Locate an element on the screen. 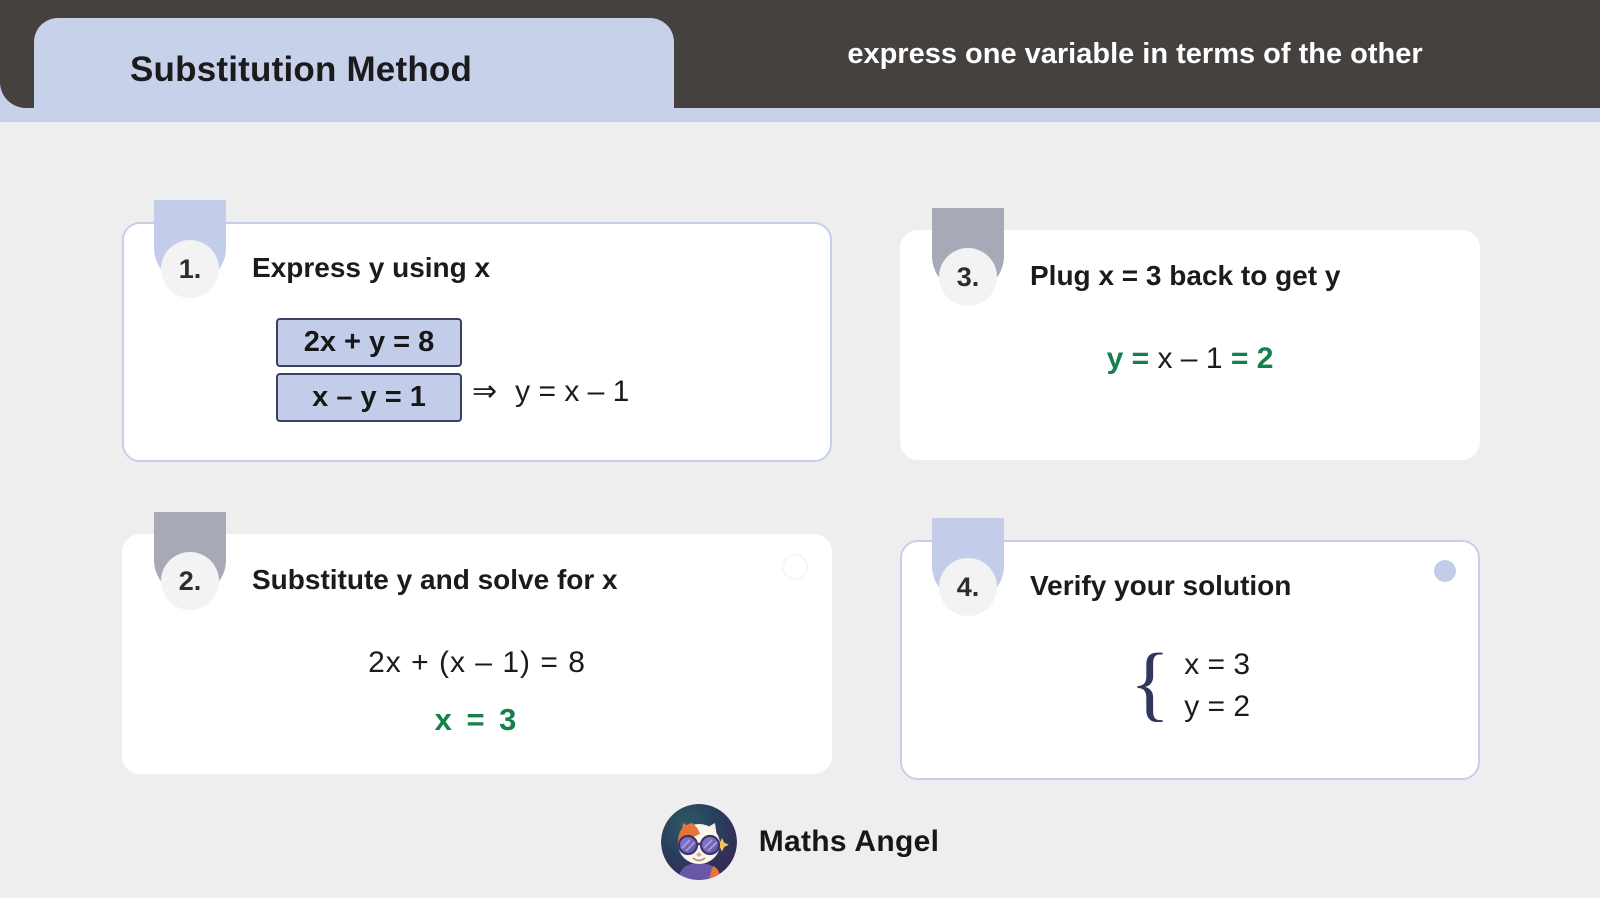 Image resolution: width=1600 pixels, height=898 pixels. step2-equation: 2x + (x – 1) = 8 is located at coordinates (477, 662).